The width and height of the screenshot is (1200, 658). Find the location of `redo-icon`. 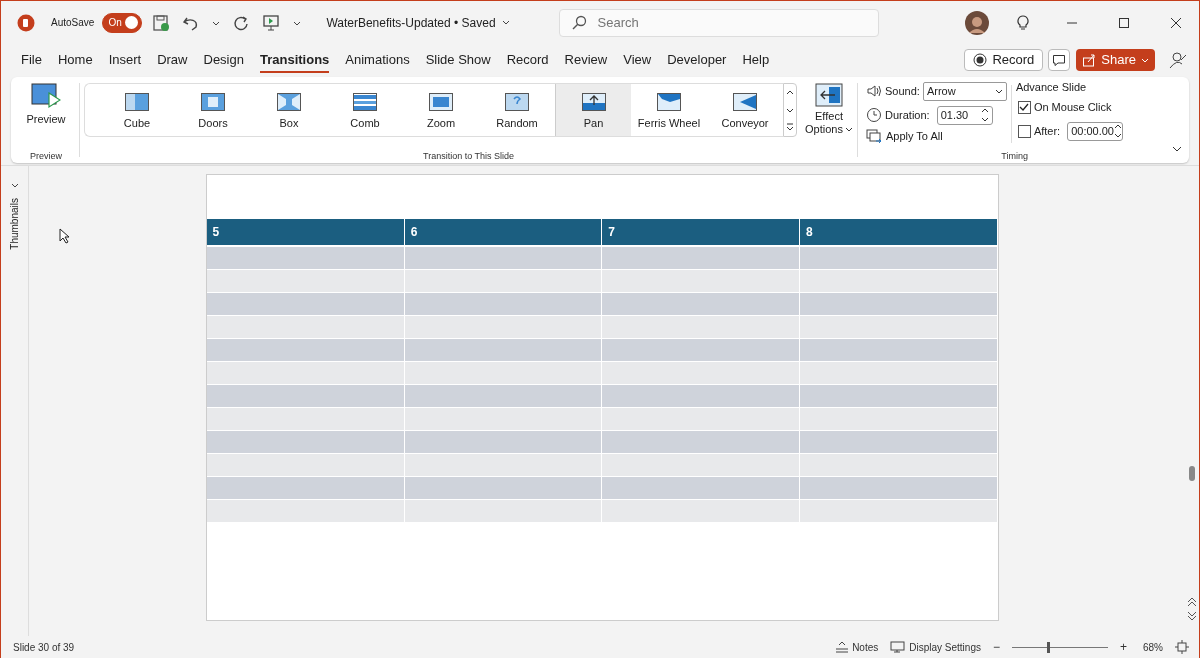

redo-icon is located at coordinates (241, 22).